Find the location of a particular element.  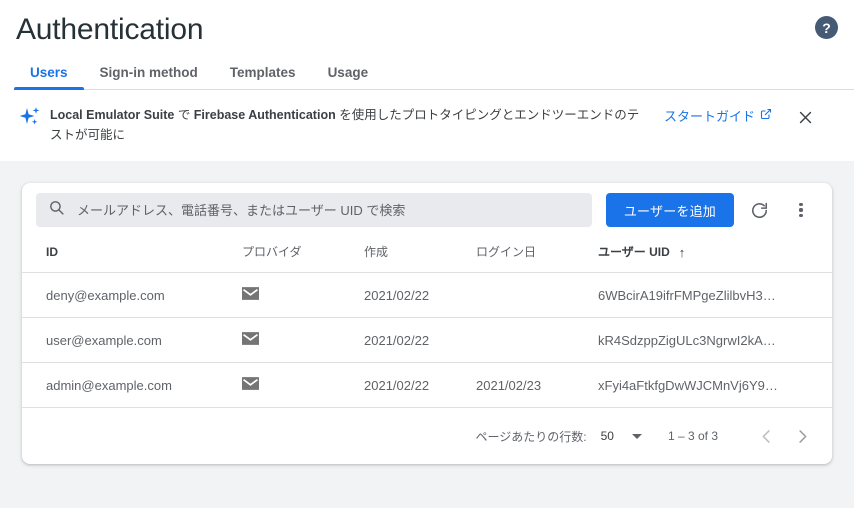

chevron-left-icon is located at coordinates (766, 436).